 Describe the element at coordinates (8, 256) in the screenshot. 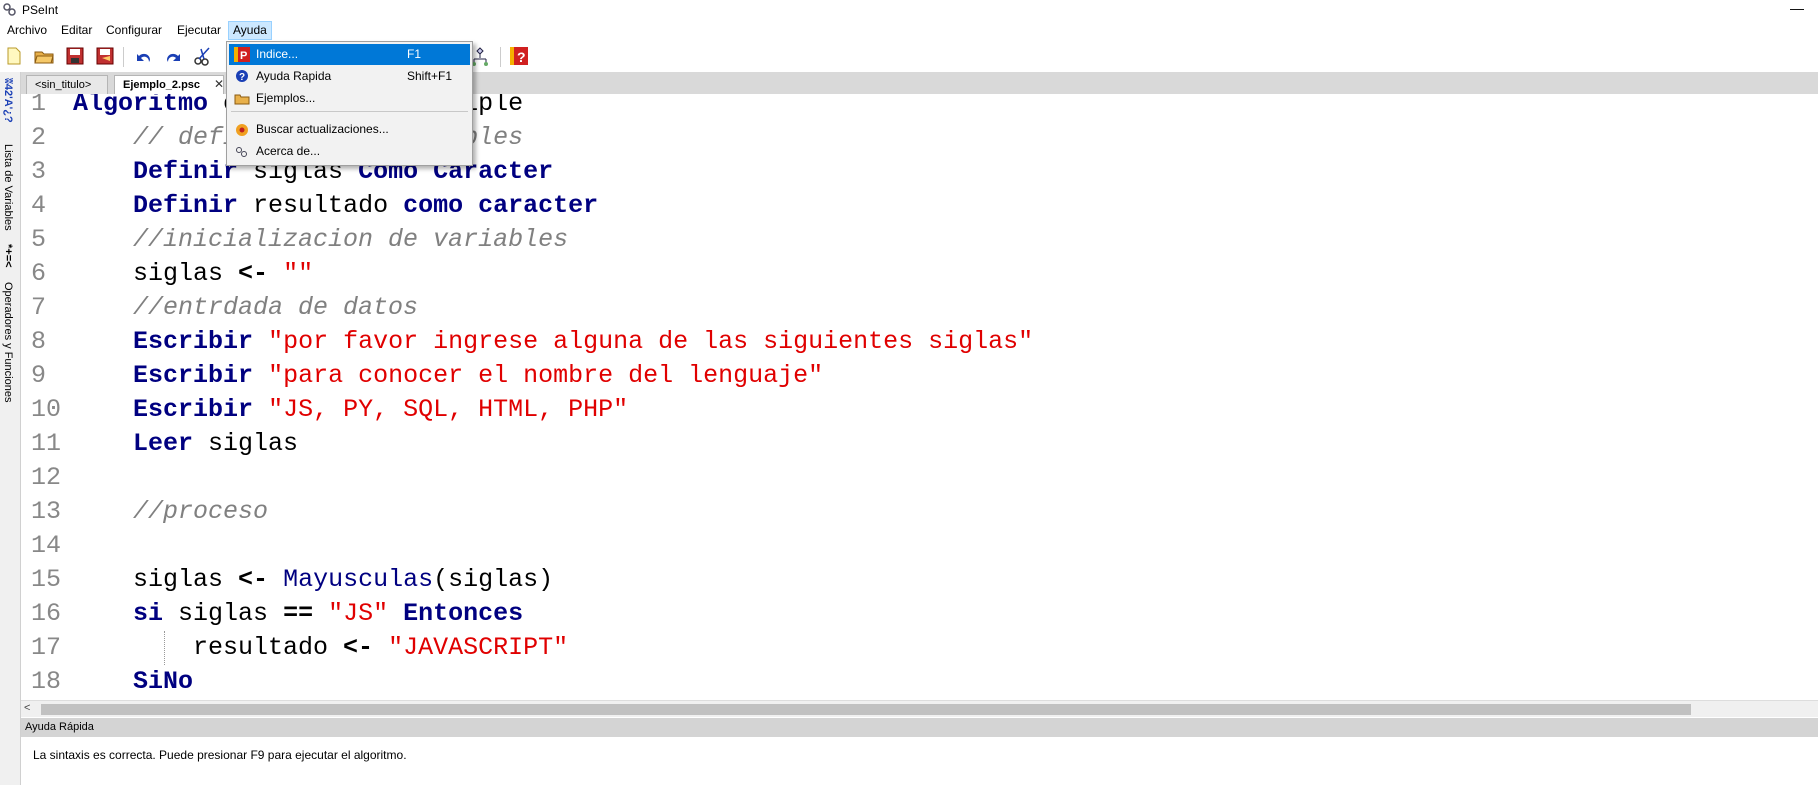

I see `operators-symbol-icon: *+=<` at that location.